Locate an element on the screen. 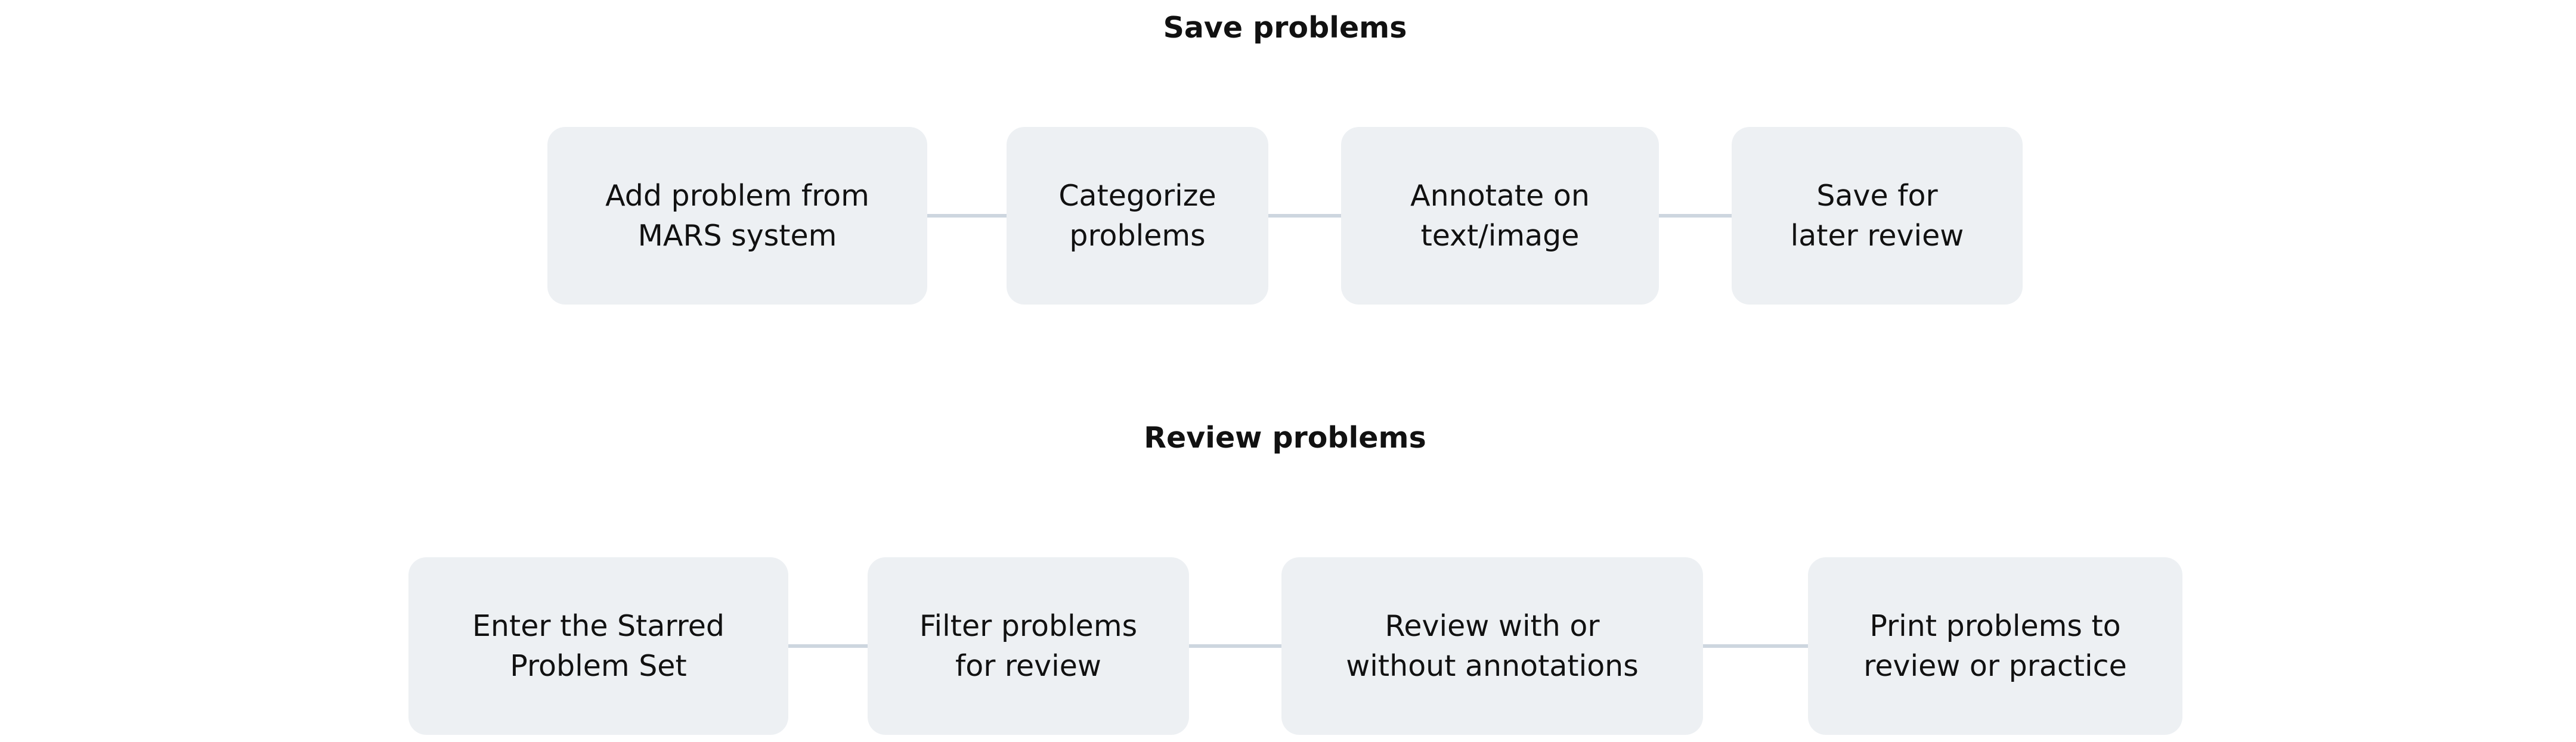 This screenshot has width=2576, height=742. step-enter-starred-set: Enter the Starred Problem Set is located at coordinates (598, 646).